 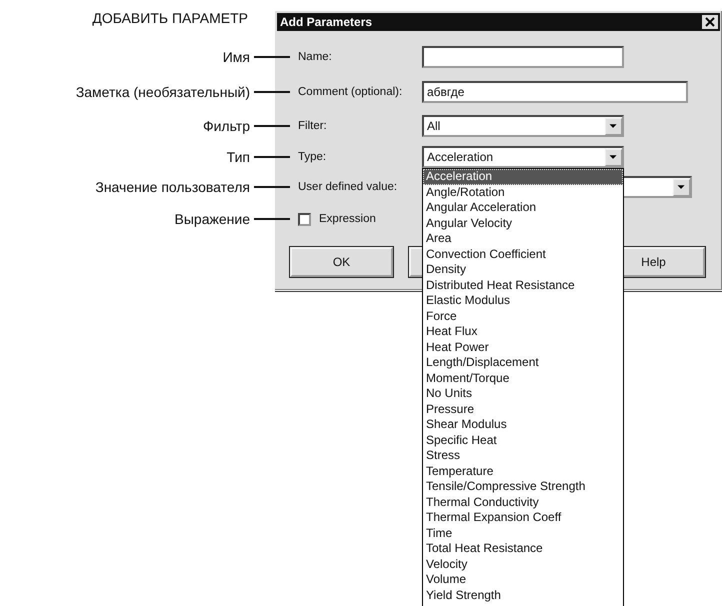 What do you see at coordinates (304, 219) in the screenshot?
I see `checkbox` at bounding box center [304, 219].